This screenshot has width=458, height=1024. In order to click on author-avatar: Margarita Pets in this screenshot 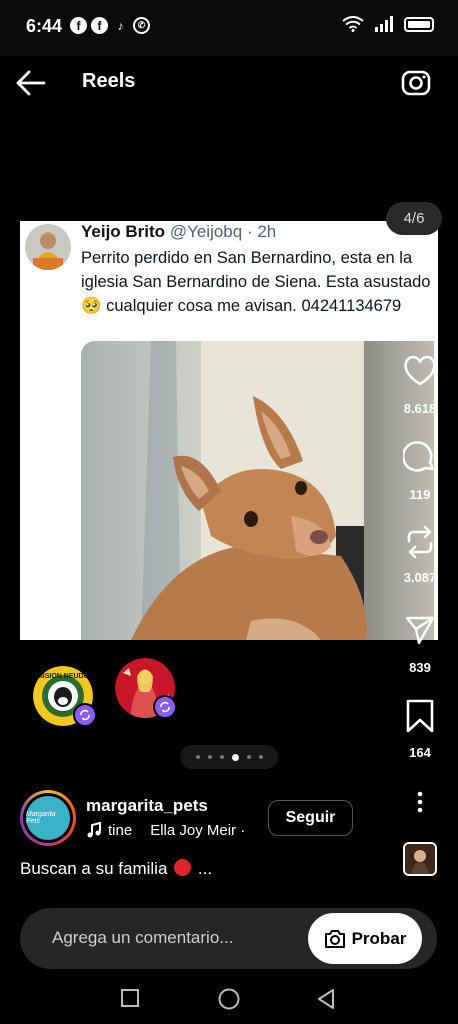, I will do `click(48, 818)`.